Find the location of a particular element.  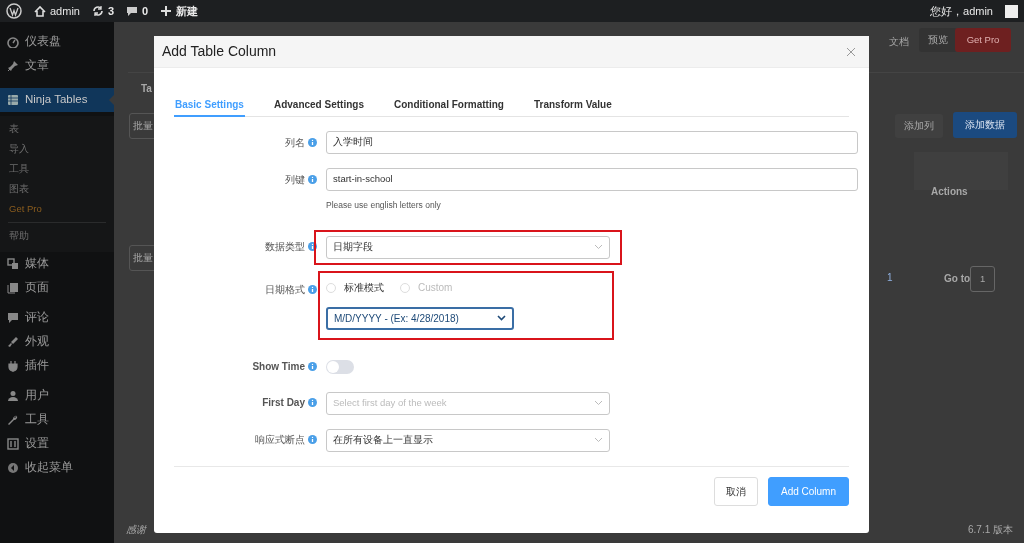

preview-button: 预览 is located at coordinates (938, 40).